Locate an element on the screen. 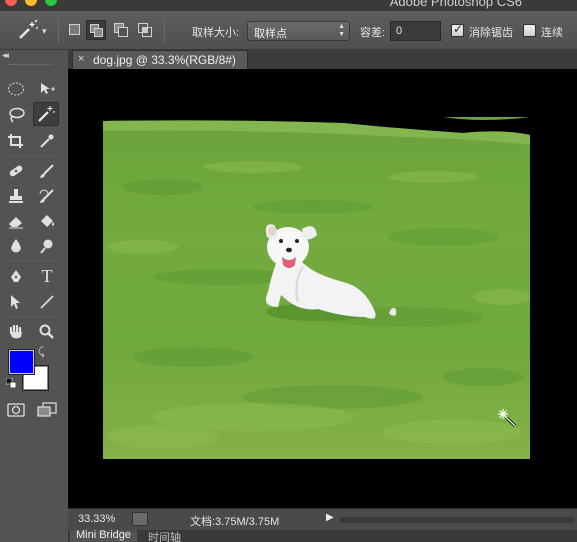  default-colors-icon is located at coordinates (11, 383).